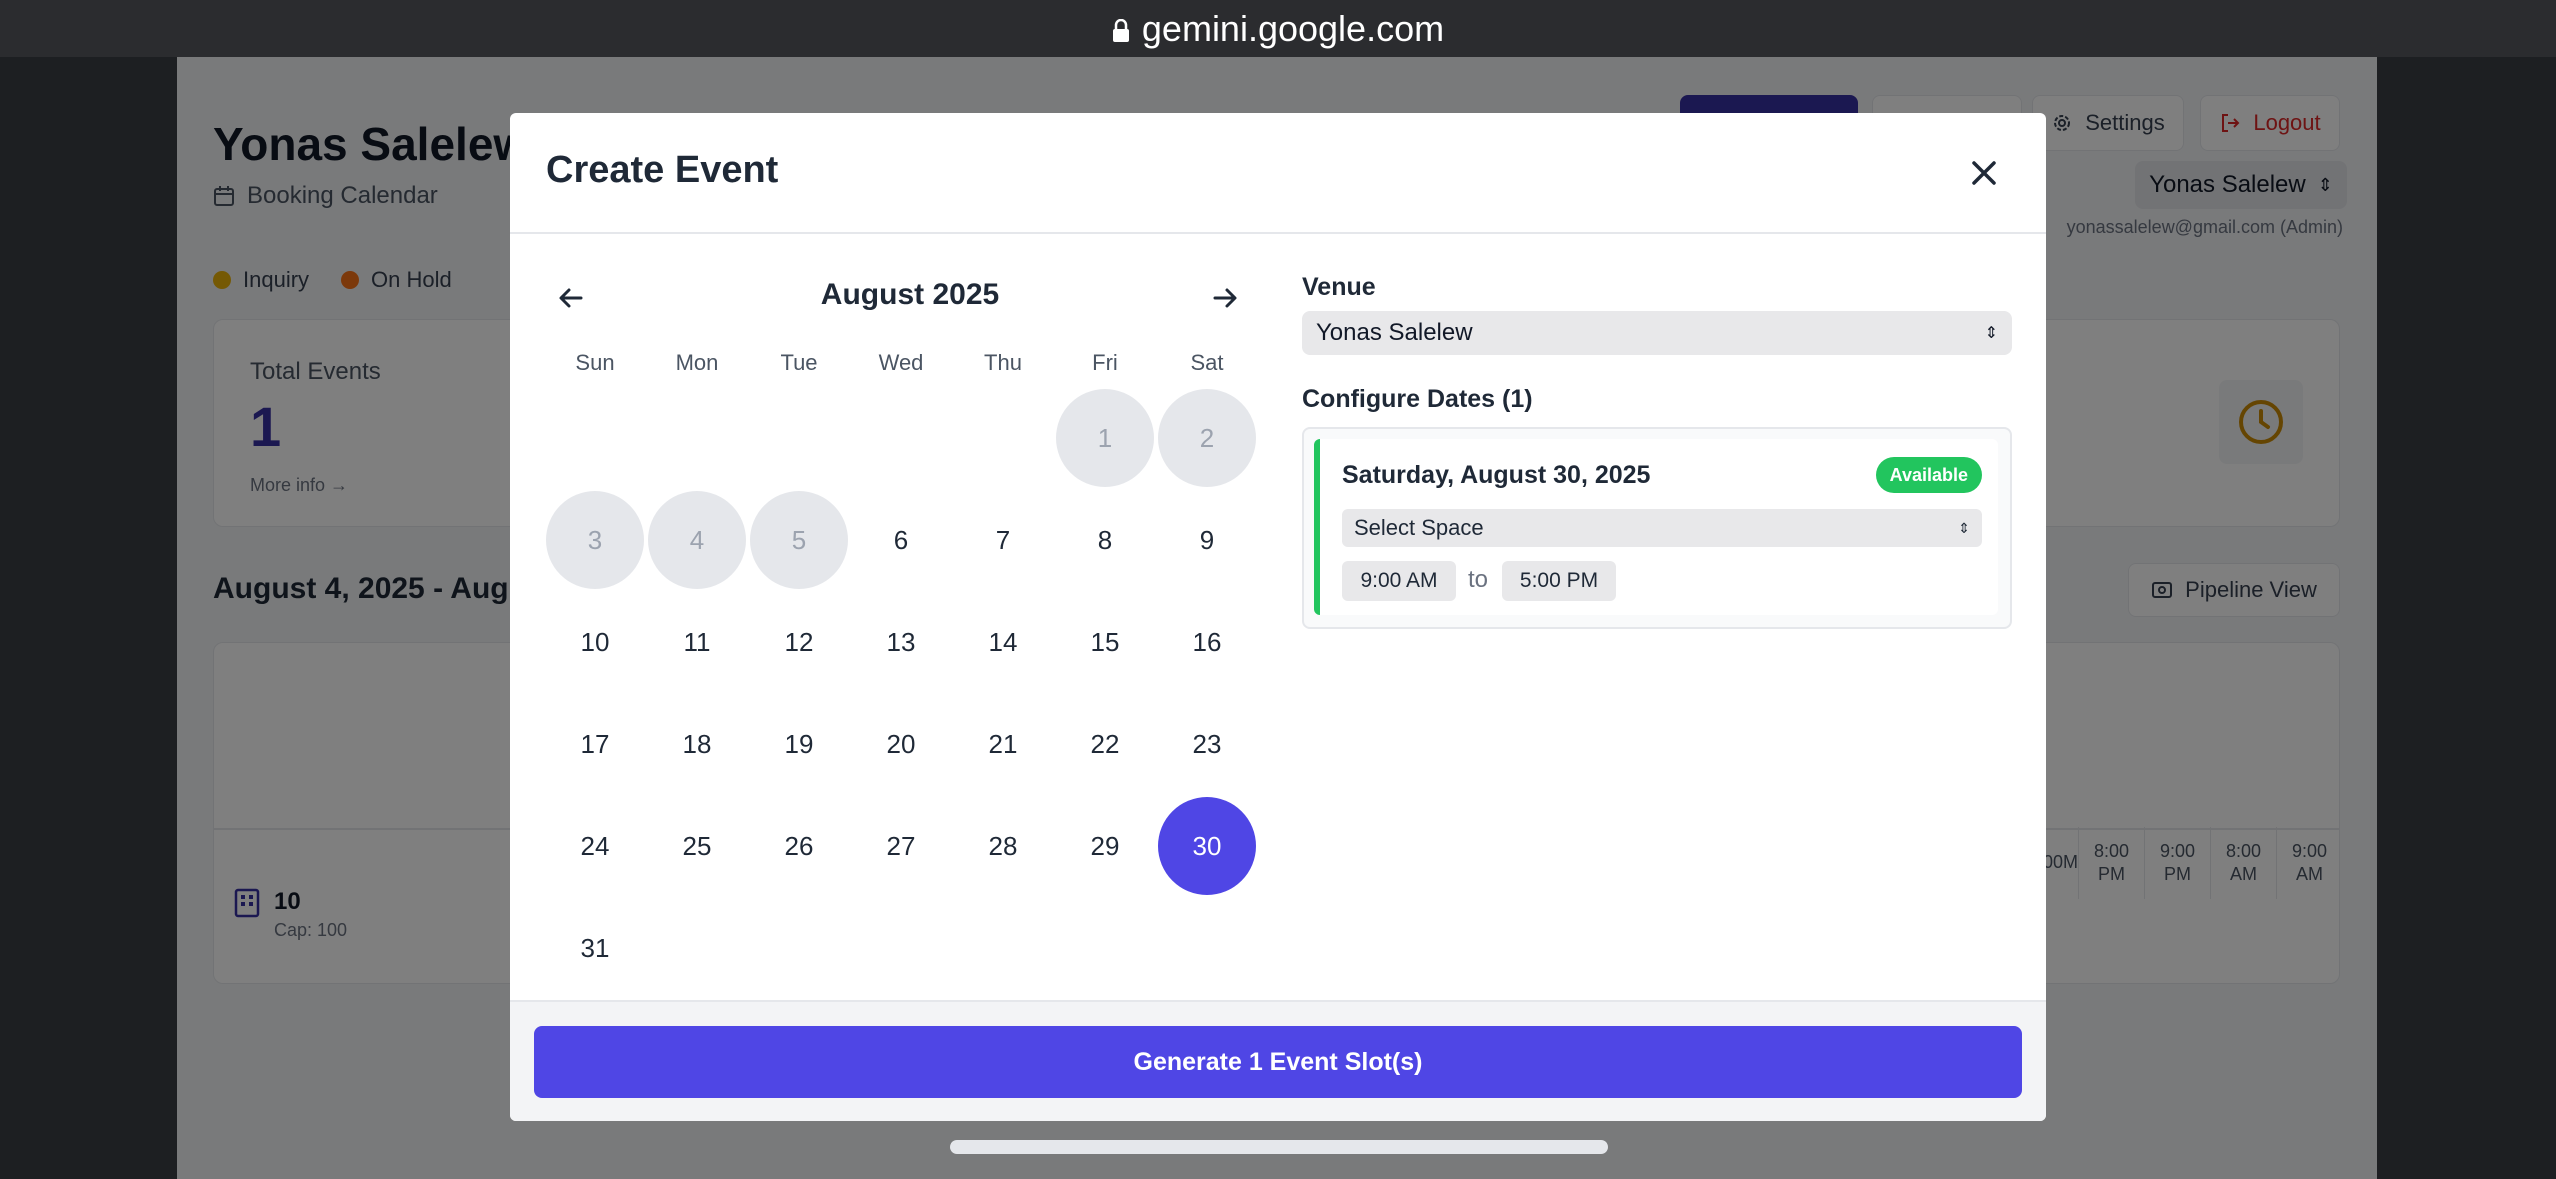  What do you see at coordinates (1105, 642) in the screenshot?
I see `calendar-day: 15` at bounding box center [1105, 642].